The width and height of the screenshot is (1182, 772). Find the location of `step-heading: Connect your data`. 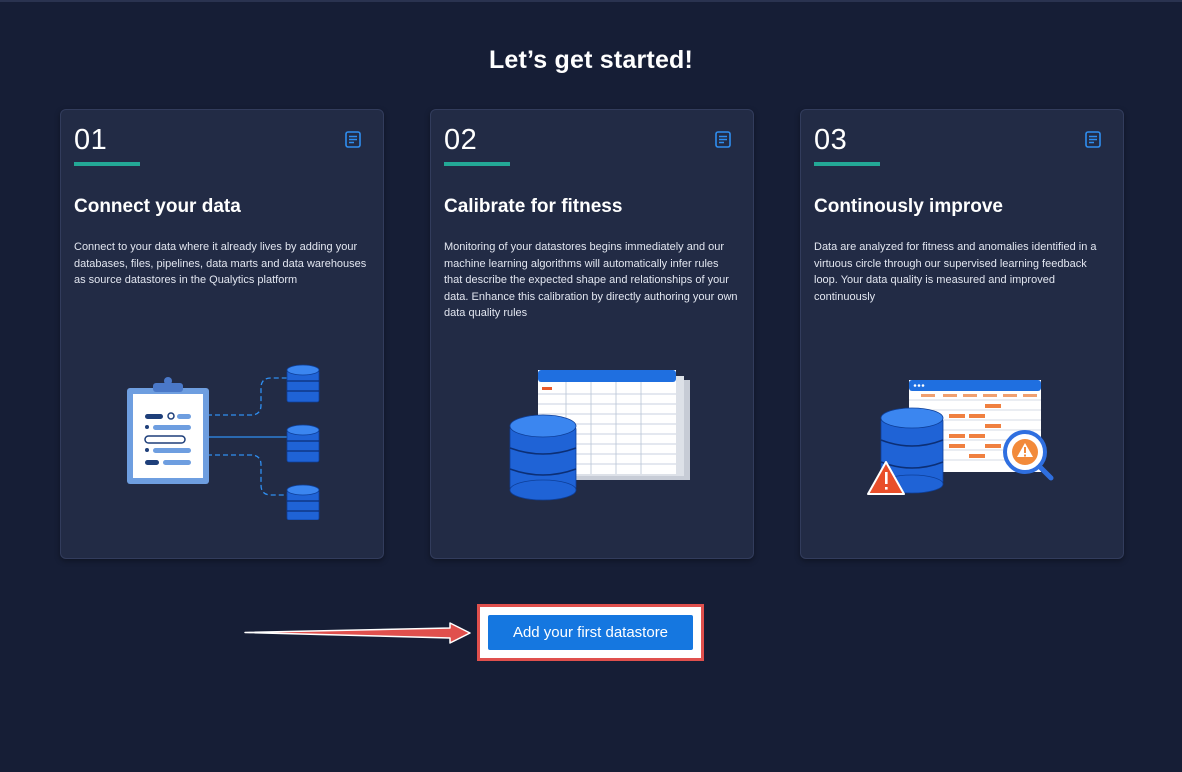

step-heading: Connect your data is located at coordinates (157, 206).